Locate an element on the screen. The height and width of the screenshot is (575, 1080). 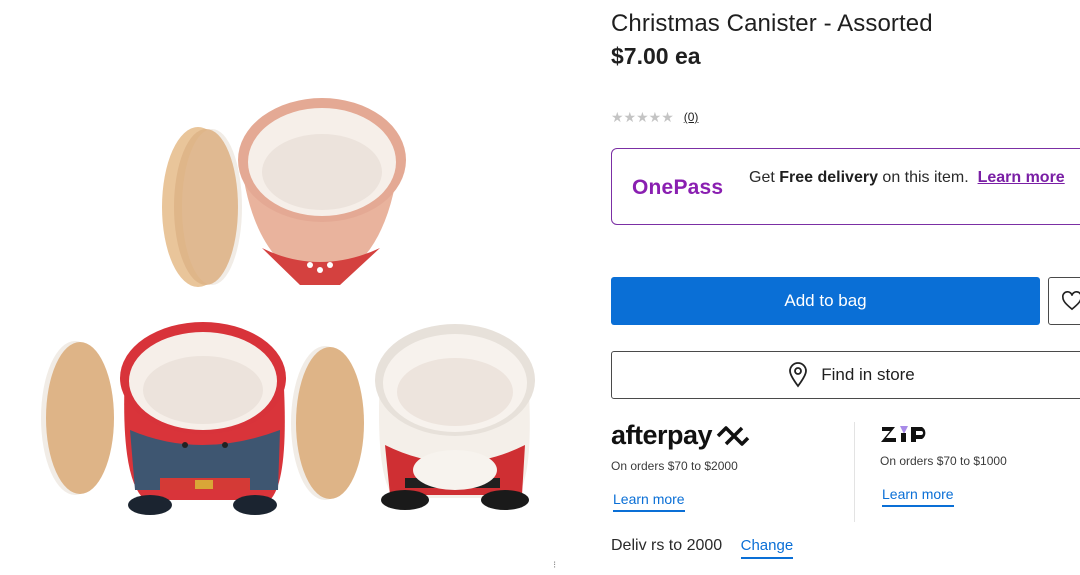
afterpay-note: On orders $70 to $2000 is located at coordinates (674, 466).